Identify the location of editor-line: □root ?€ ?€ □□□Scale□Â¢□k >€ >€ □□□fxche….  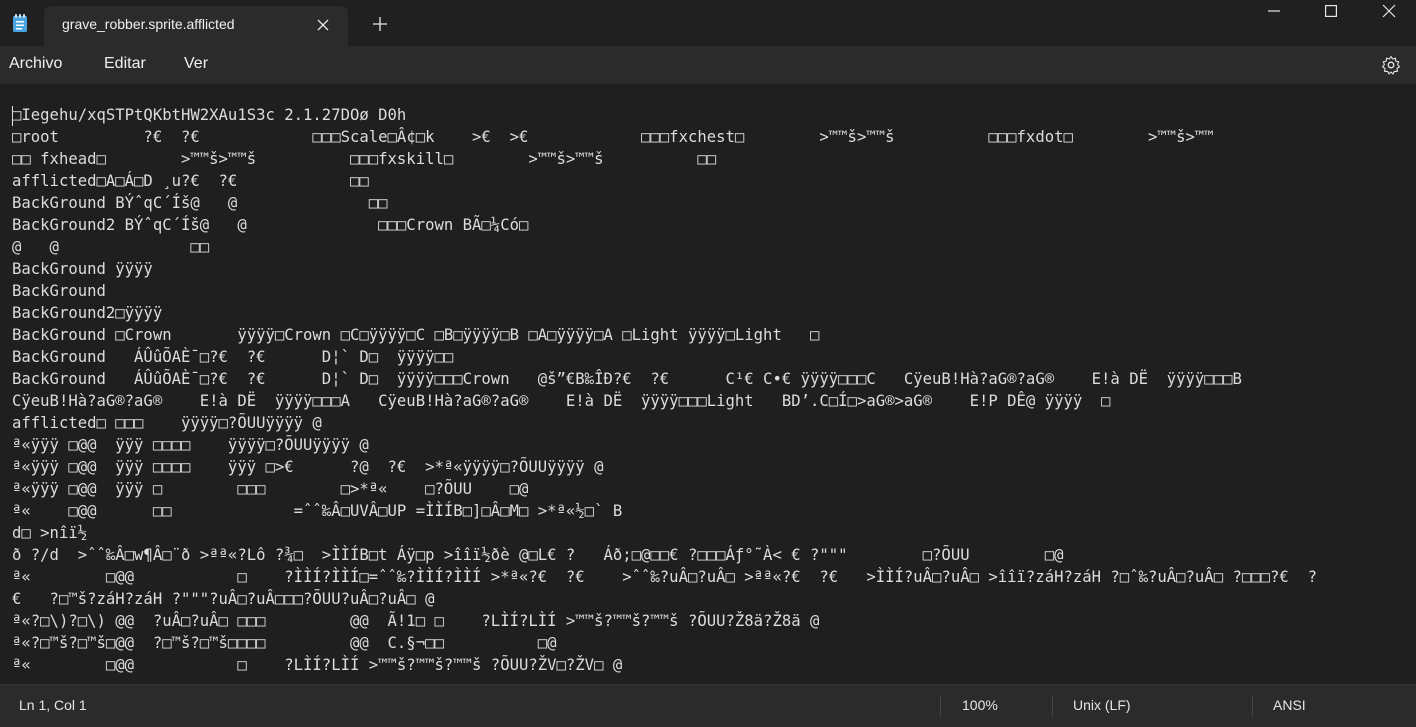
(613, 137).